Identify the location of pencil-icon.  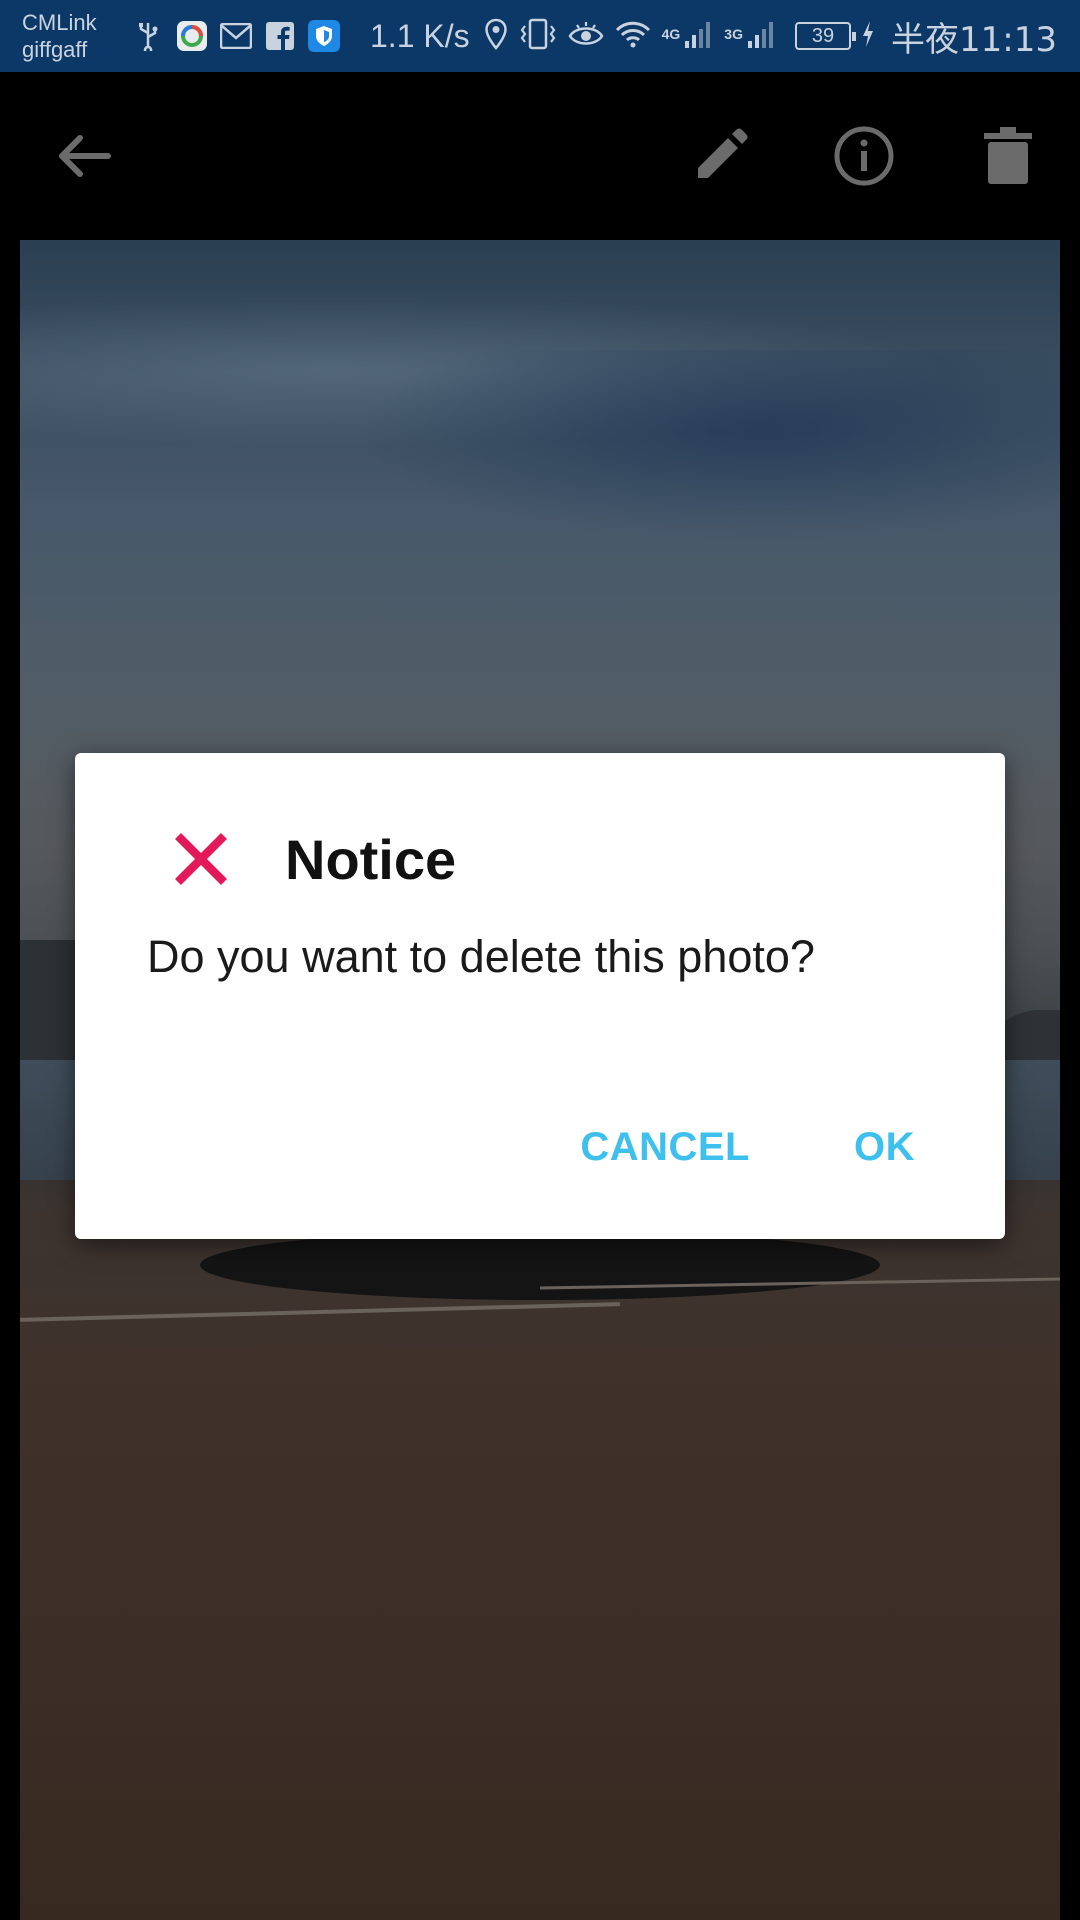
(723, 153).